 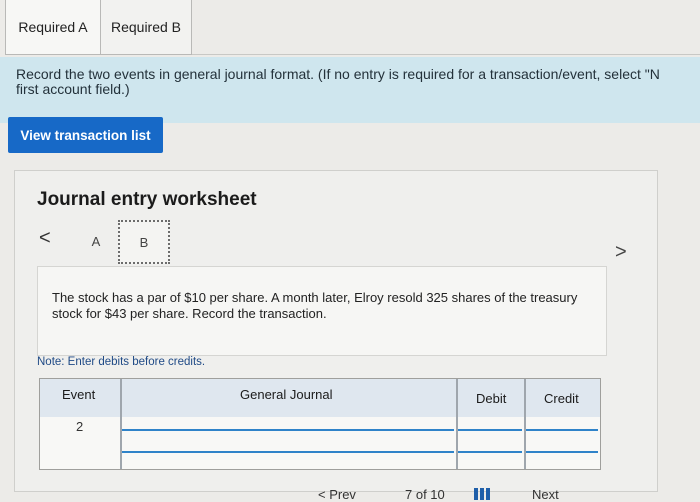 I want to click on grid-icon, so click(x=483, y=494).